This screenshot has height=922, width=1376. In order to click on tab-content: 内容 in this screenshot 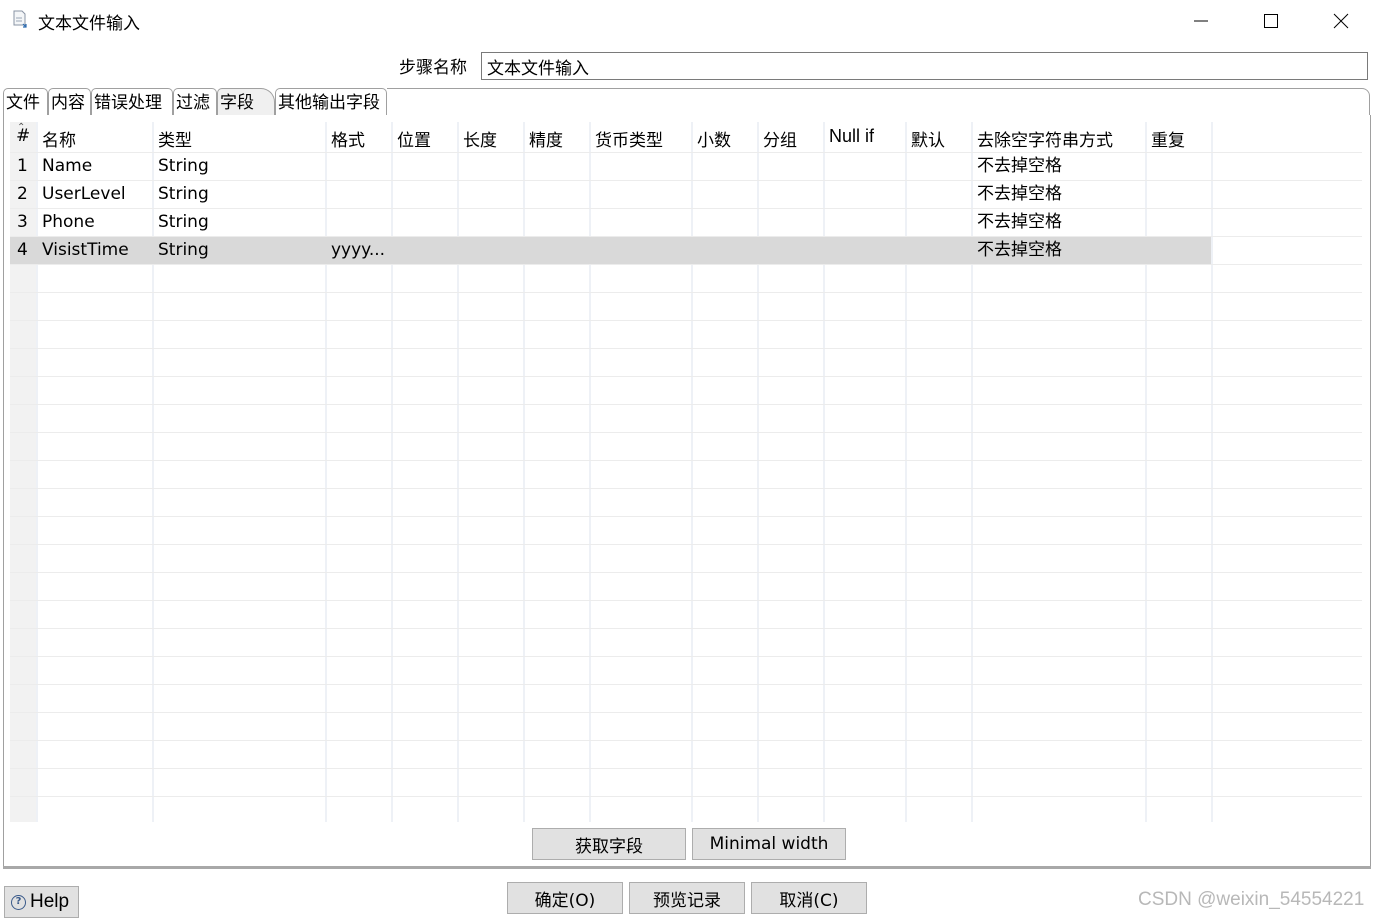, I will do `click(69, 102)`.